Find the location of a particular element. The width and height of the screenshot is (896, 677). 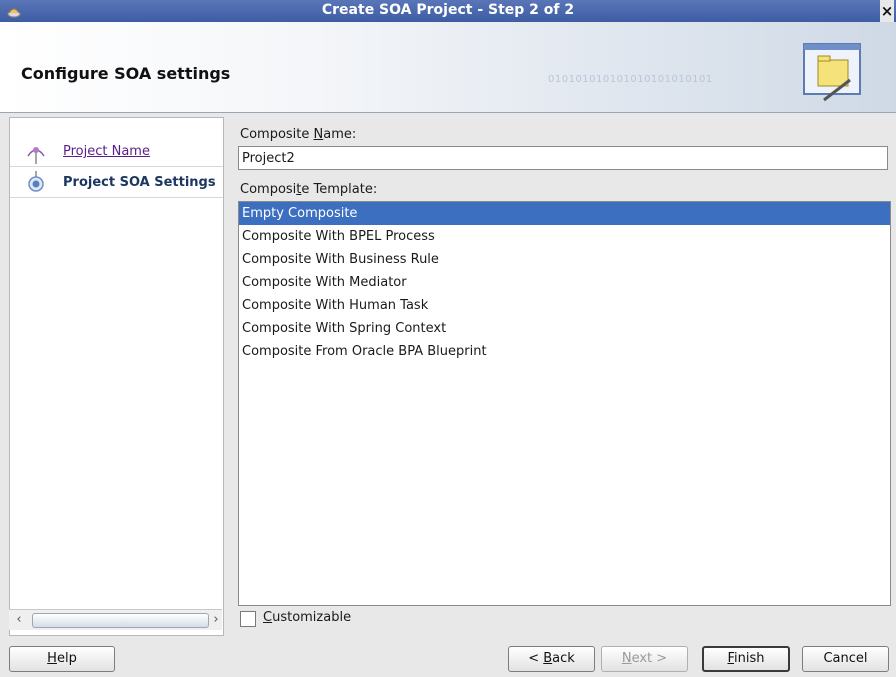

list-item: Composite With BPEL Process is located at coordinates (564, 236).